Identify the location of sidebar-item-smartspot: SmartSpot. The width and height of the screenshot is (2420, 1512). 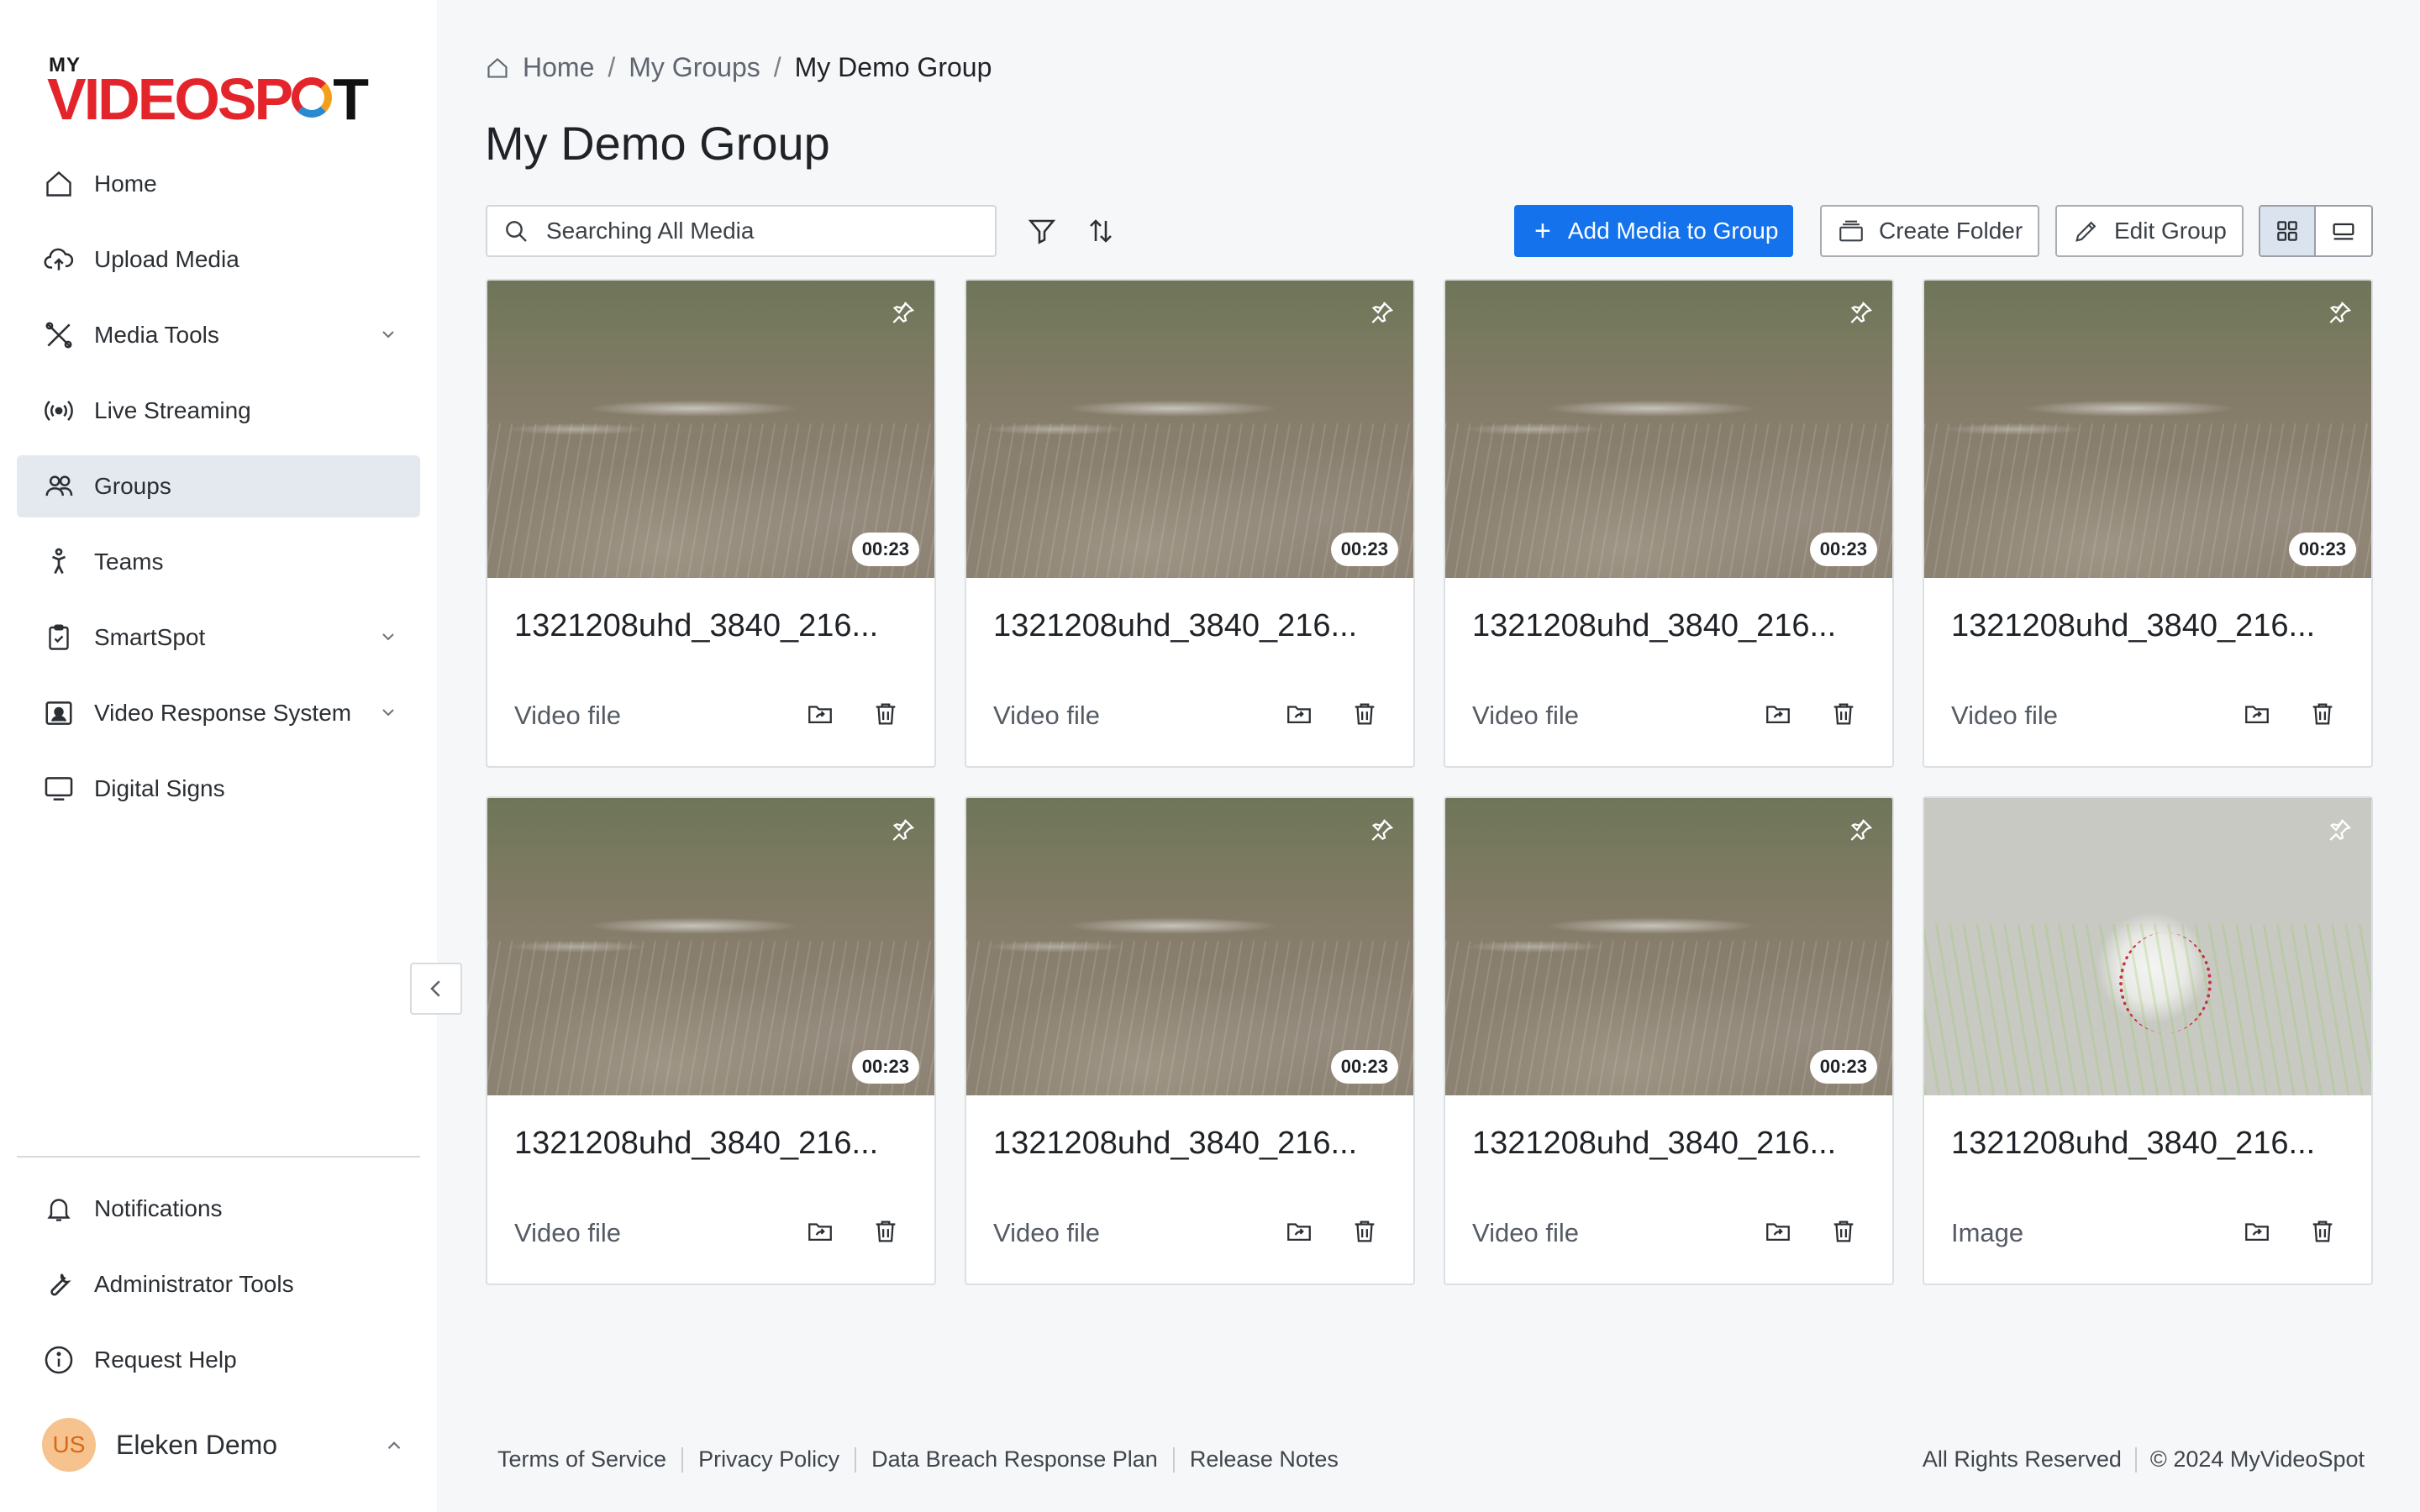
(218, 637).